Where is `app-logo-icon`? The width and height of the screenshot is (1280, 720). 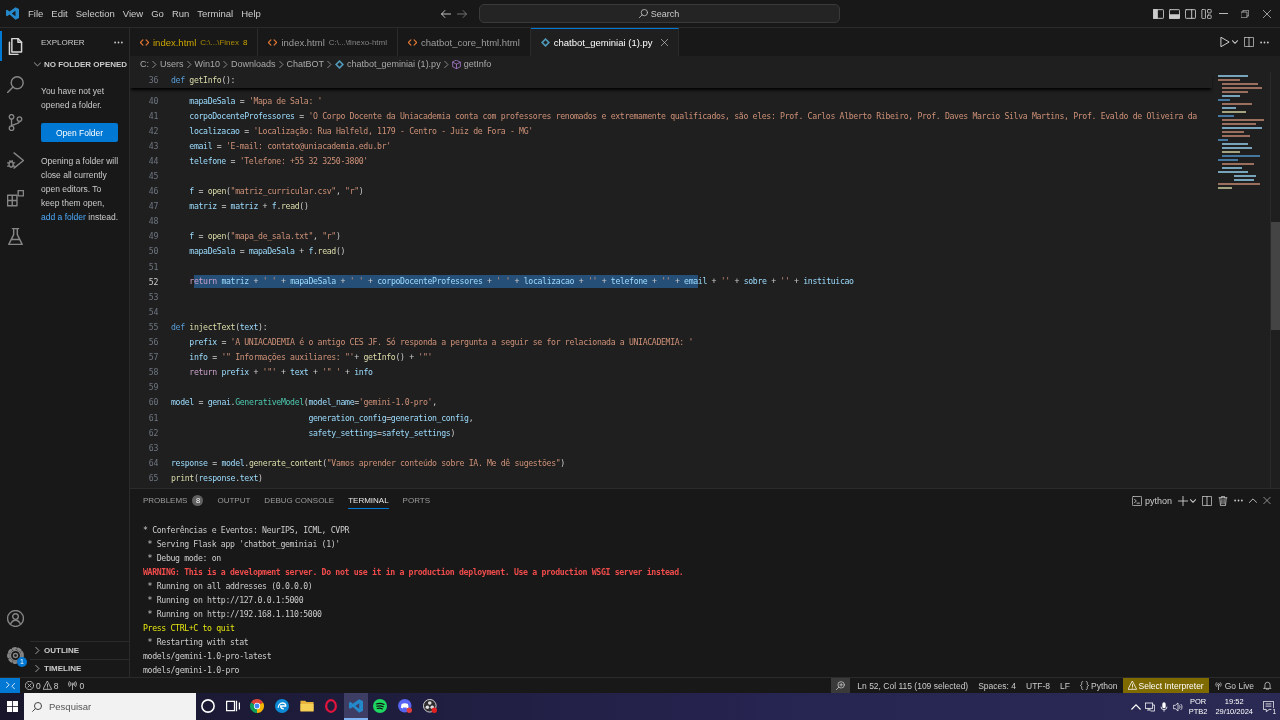 app-logo-icon is located at coordinates (12, 13).